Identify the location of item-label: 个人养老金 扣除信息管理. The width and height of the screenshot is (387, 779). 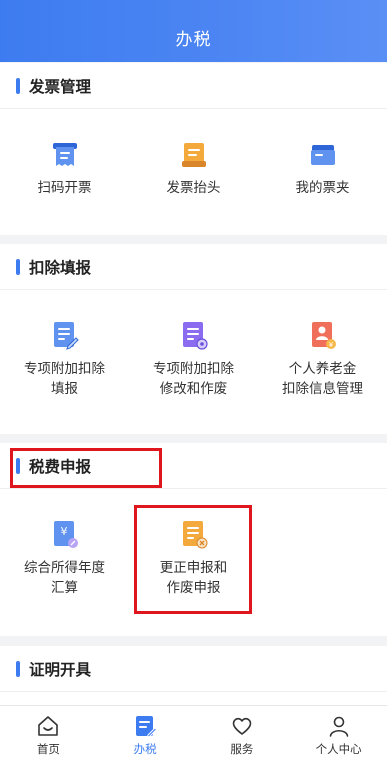
(322, 379).